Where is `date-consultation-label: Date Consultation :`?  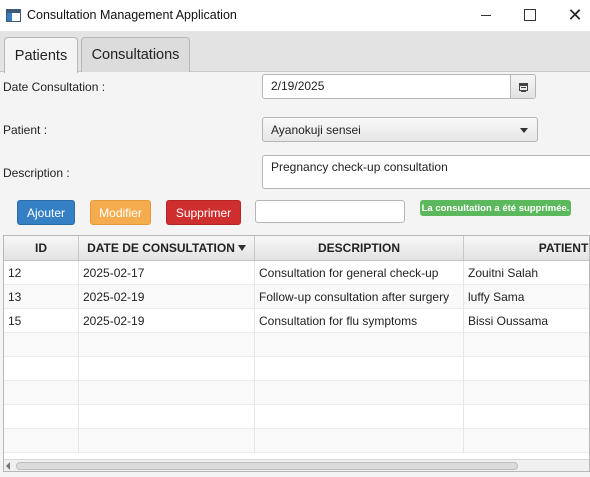 date-consultation-label: Date Consultation : is located at coordinates (54, 87).